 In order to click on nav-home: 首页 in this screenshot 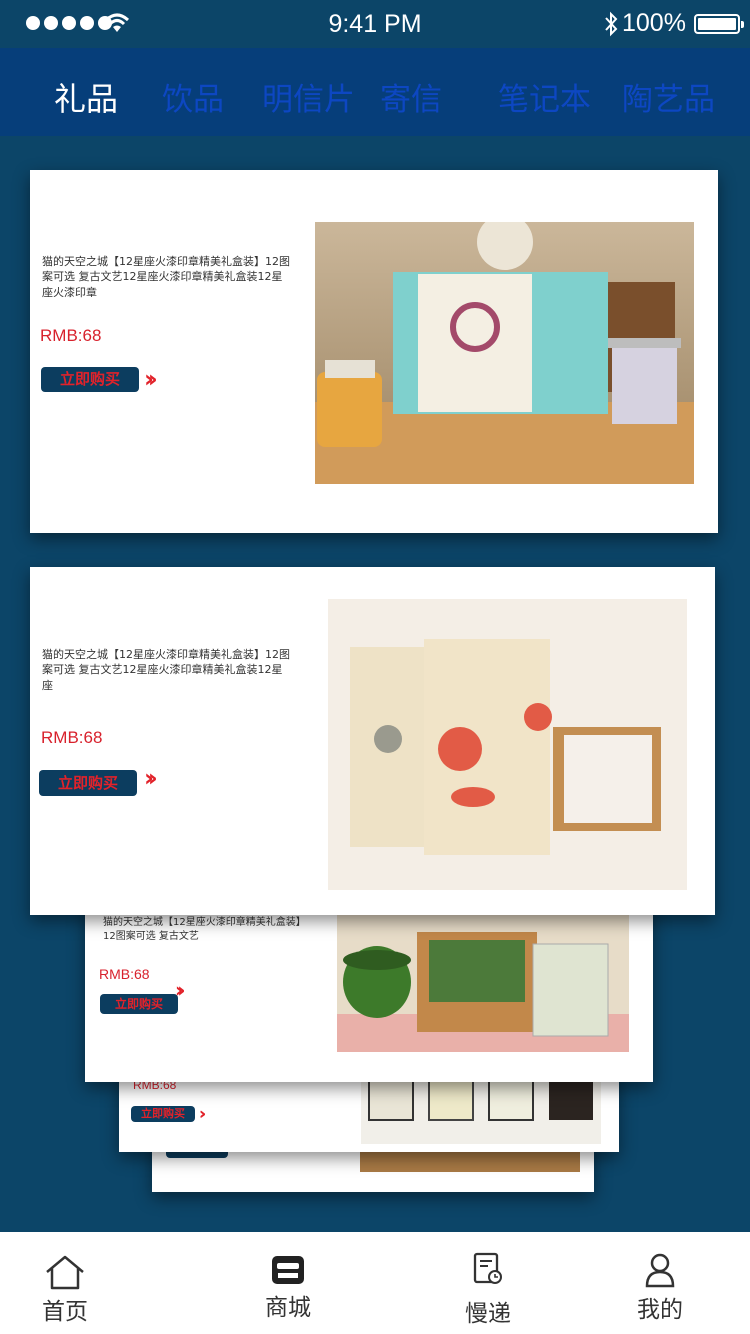, I will do `click(70, 1283)`.